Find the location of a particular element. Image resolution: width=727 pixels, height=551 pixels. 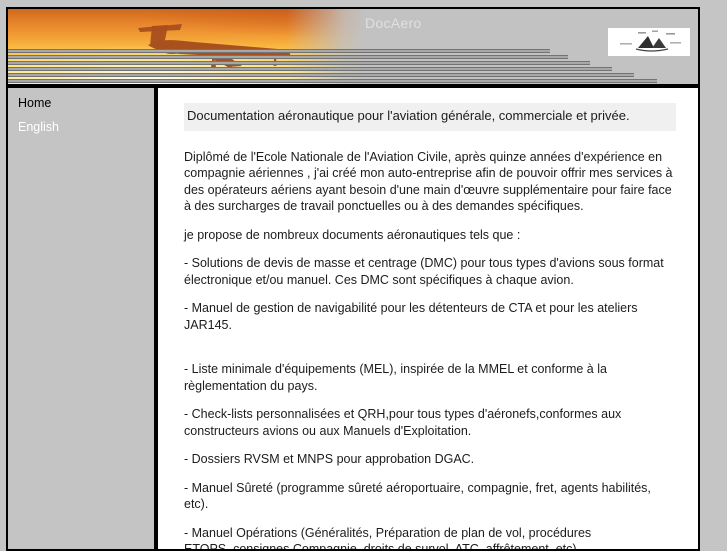

sidebar-item-home: Home is located at coordinates (86, 103).